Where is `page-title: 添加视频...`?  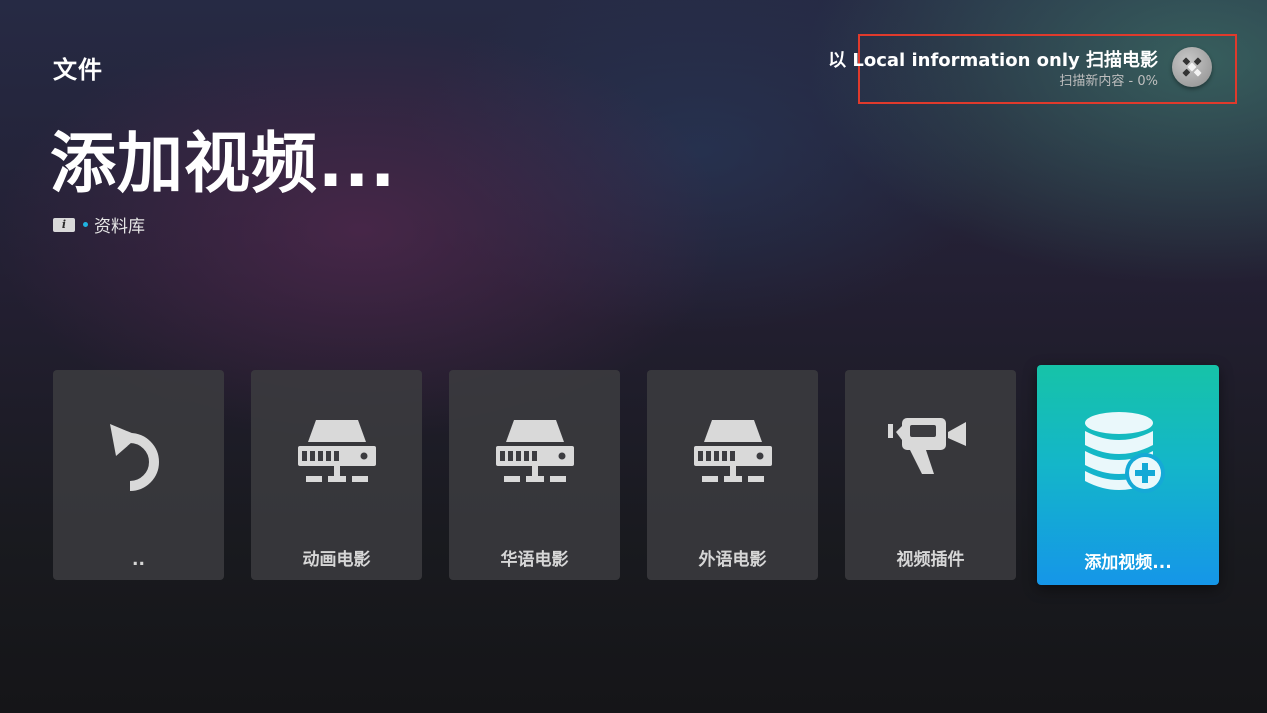 page-title: 添加视频... is located at coordinates (223, 163).